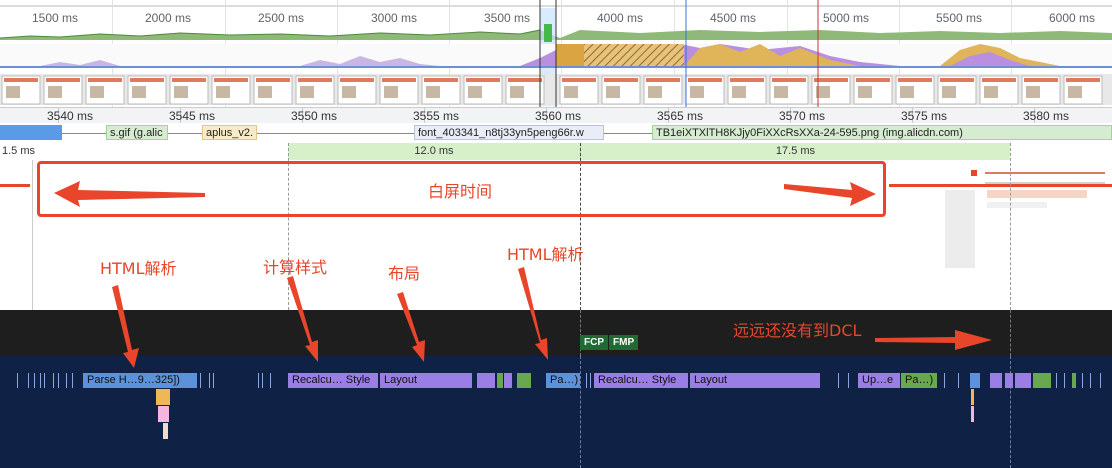 The width and height of the screenshot is (1112, 468). Describe the element at coordinates (924, 116) in the screenshot. I see `ruler-tick: 3575 ms` at that location.